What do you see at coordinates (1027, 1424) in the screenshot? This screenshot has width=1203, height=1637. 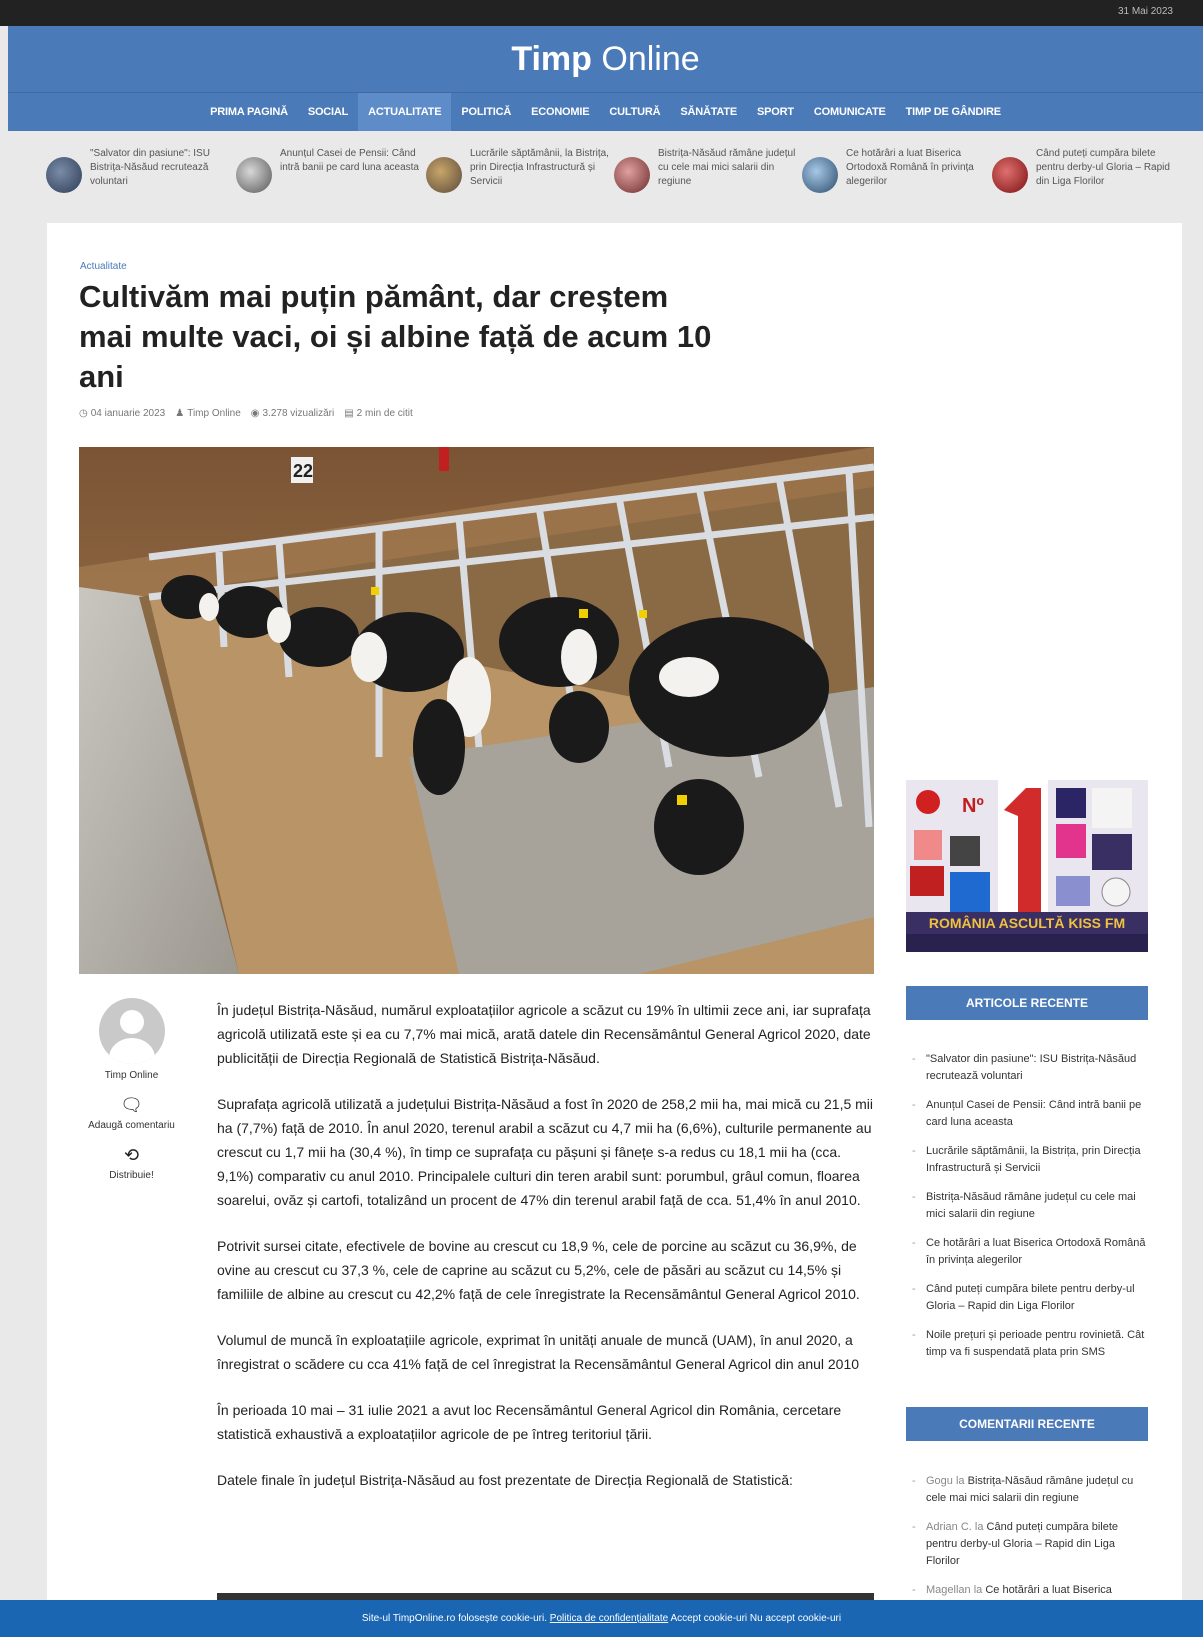 I see `recent-comments-heading: COMENTARII RECENTE` at bounding box center [1027, 1424].